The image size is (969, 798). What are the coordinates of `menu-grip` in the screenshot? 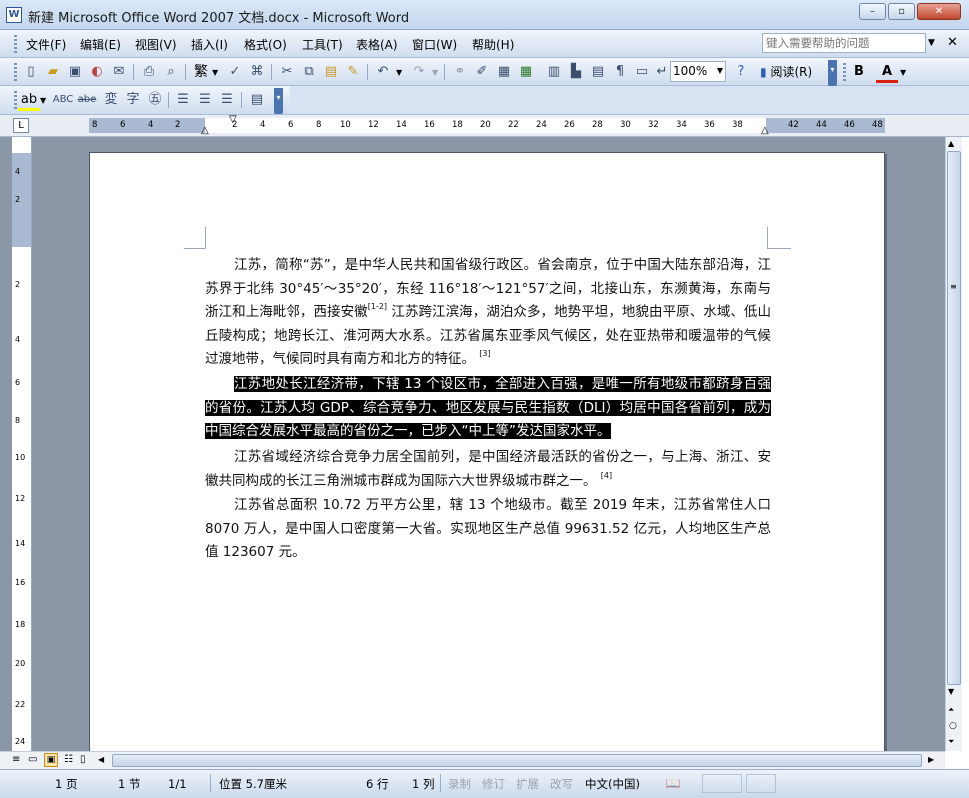 It's located at (15, 44).